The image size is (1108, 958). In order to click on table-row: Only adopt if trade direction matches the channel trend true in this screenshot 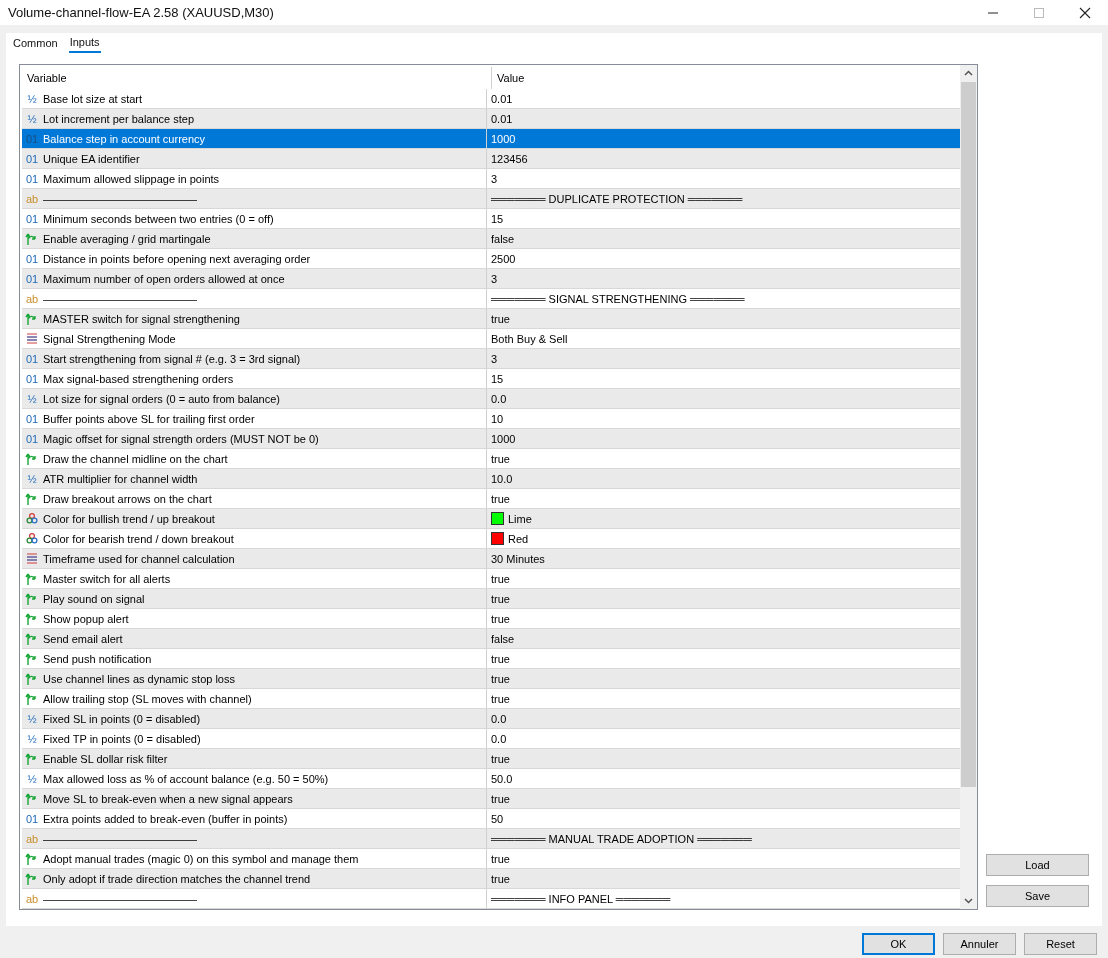, I will do `click(491, 879)`.